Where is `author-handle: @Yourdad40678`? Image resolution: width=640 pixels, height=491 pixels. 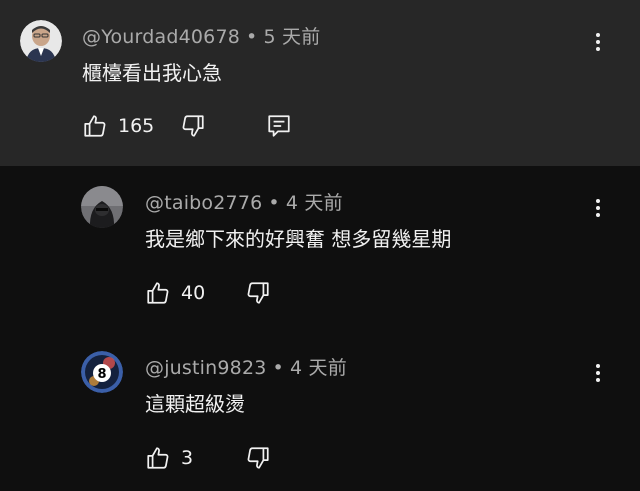 author-handle: @Yourdad40678 is located at coordinates (161, 37).